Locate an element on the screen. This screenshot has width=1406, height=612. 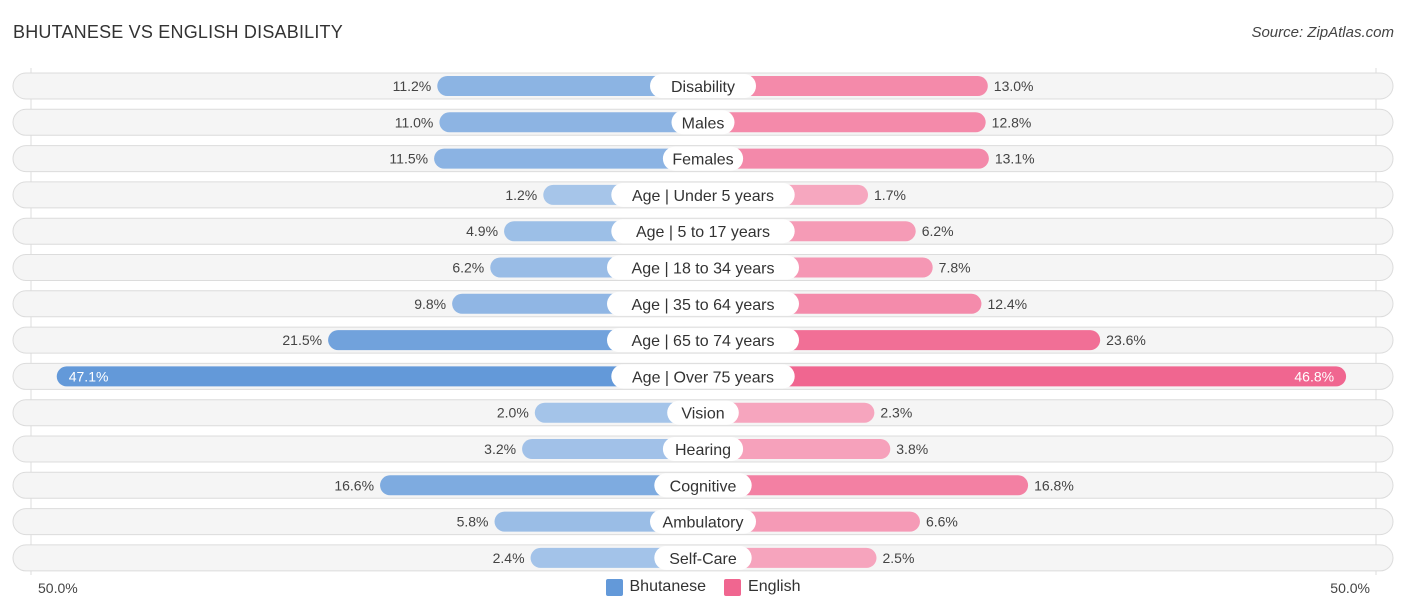
bar-row: 2.0% 2.3% Vision is located at coordinates (703, 413).